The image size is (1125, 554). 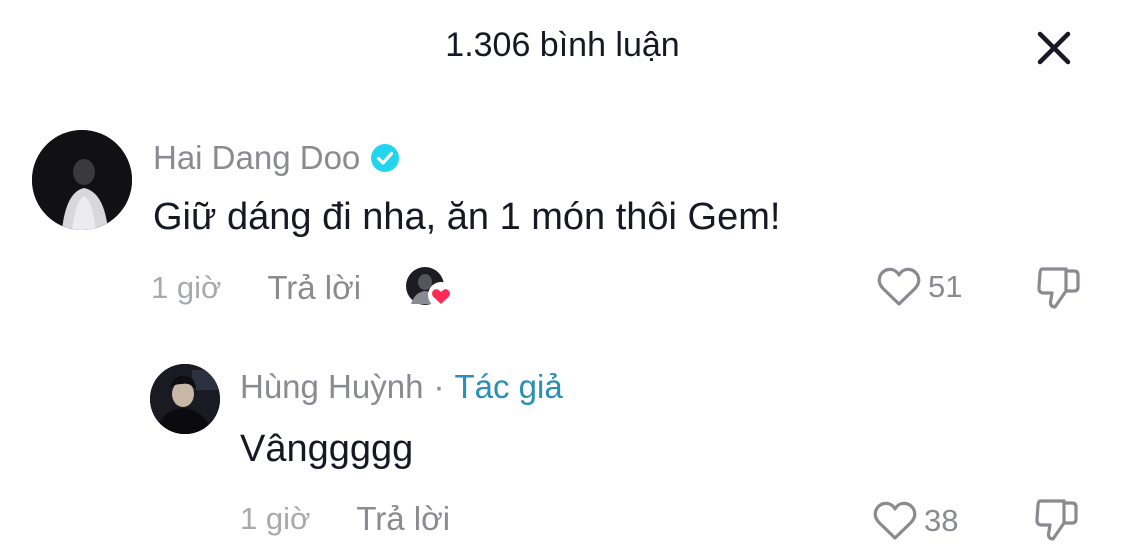 What do you see at coordinates (431, 288) in the screenshot?
I see `creator-liked-icon` at bounding box center [431, 288].